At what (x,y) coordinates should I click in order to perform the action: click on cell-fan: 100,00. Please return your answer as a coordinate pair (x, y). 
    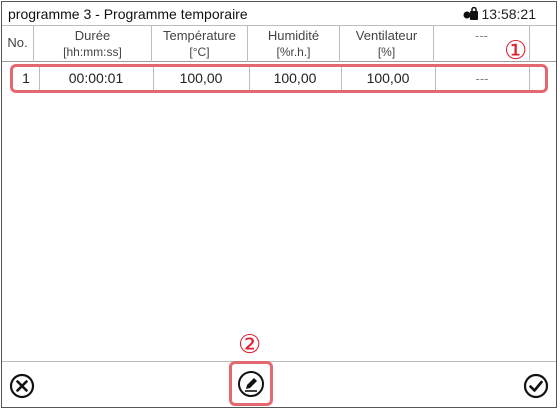
    Looking at the image, I should click on (388, 78).